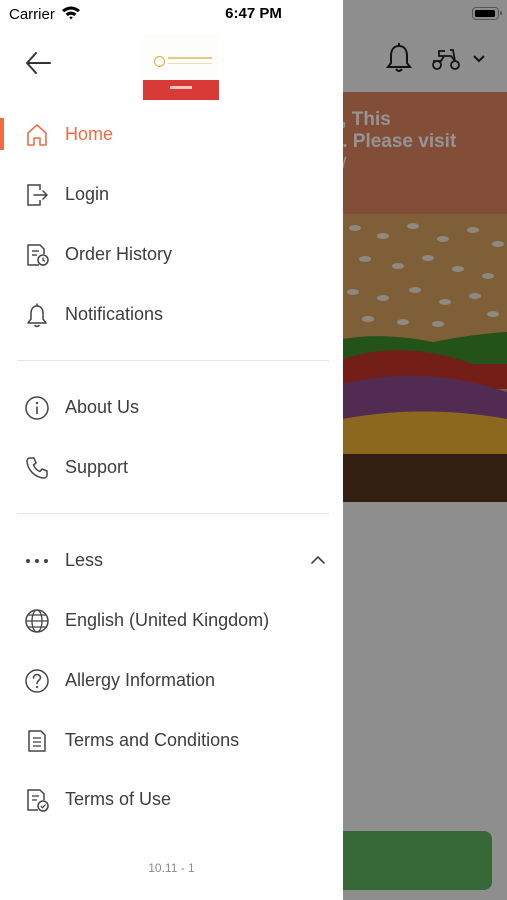 Image resolution: width=507 pixels, height=900 pixels. I want to click on menu-item-label: Home, so click(89, 134).